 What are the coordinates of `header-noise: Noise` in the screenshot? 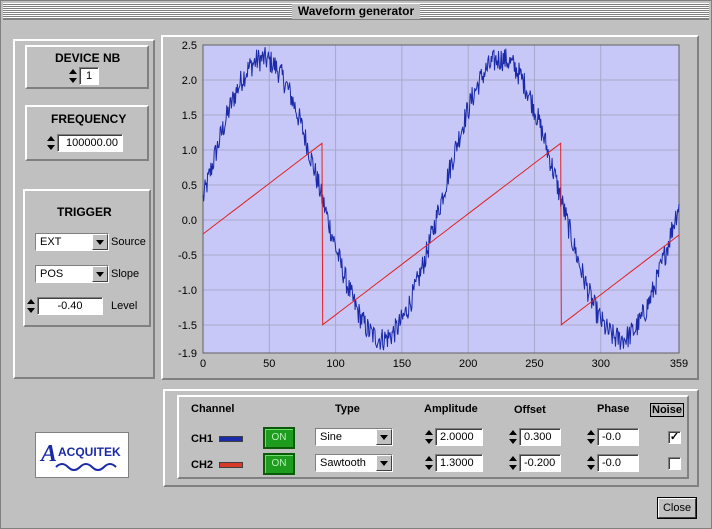 It's located at (667, 410).